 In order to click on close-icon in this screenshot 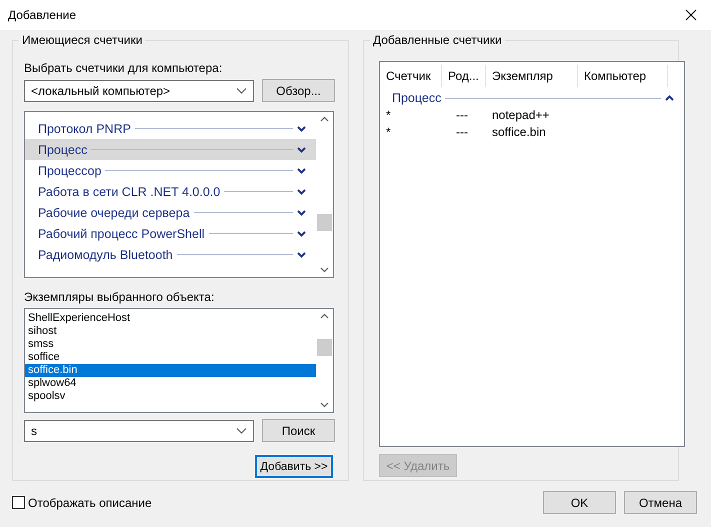, I will do `click(691, 15)`.